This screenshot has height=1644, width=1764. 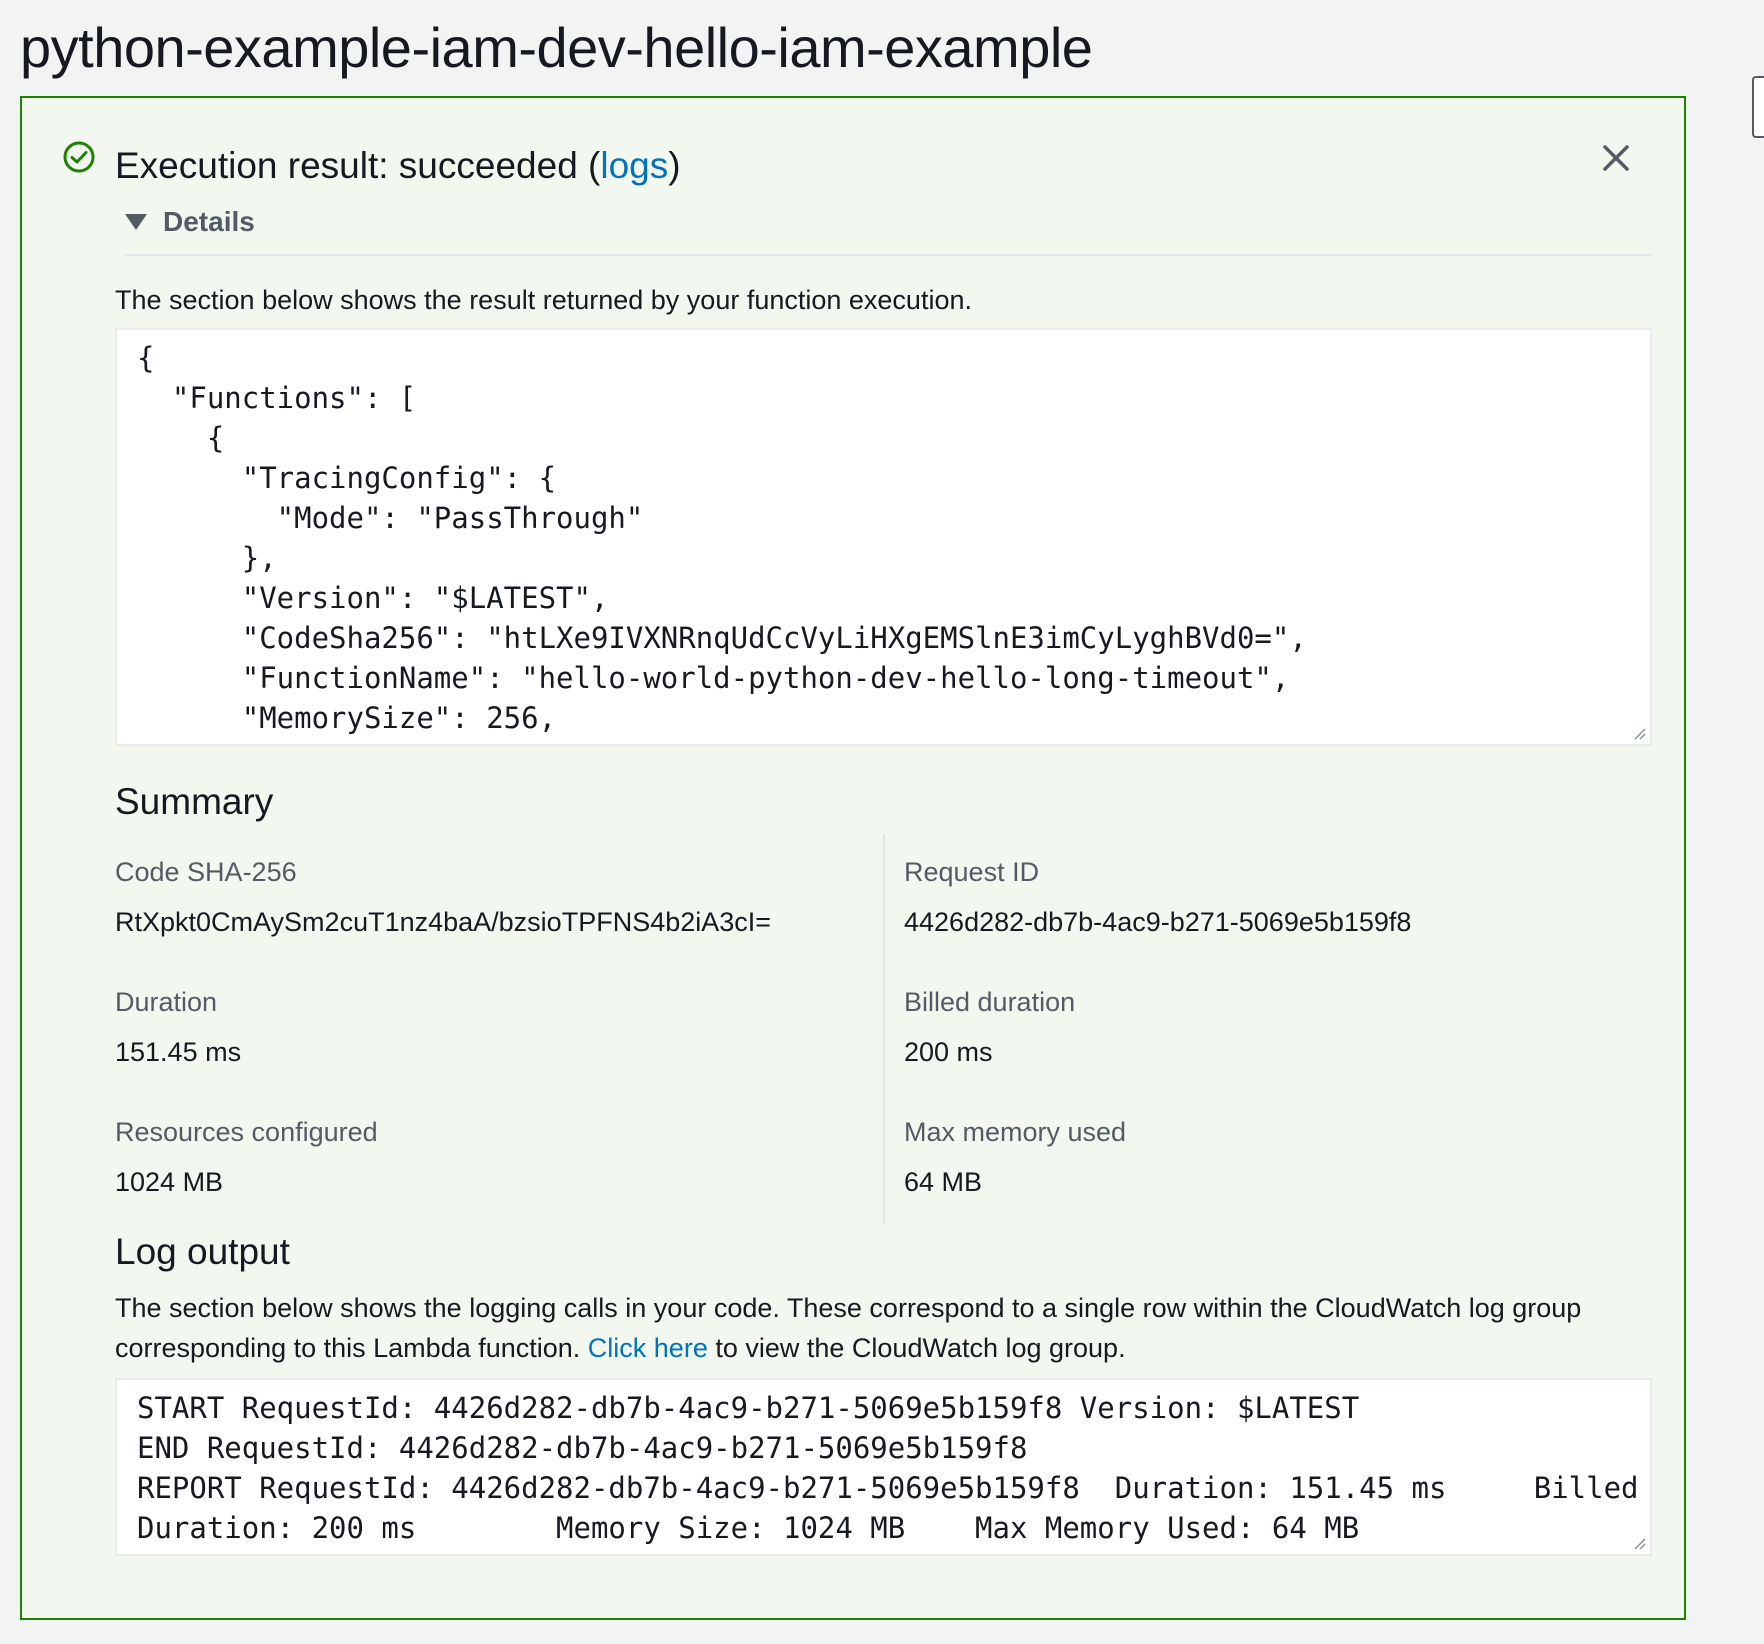 I want to click on result-code-line: "Functions": [, so click(x=277, y=398).